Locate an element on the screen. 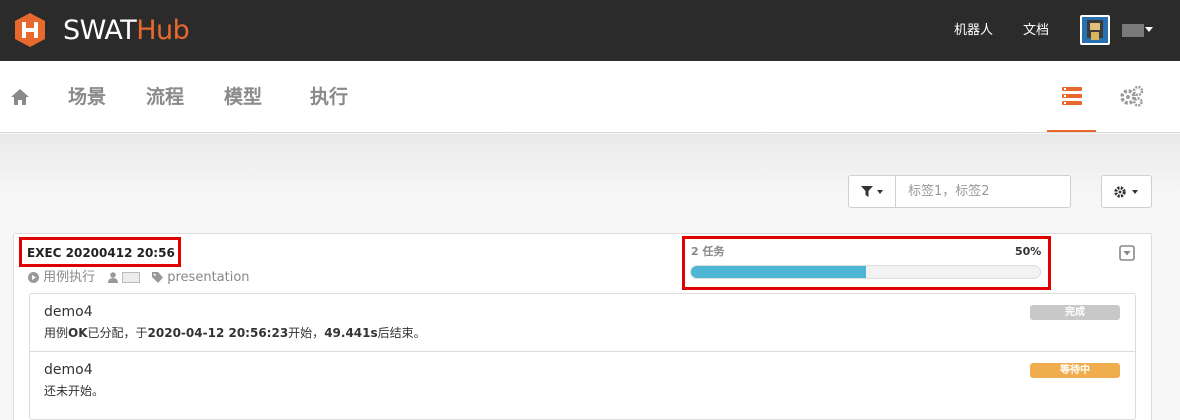  filter-button is located at coordinates (872, 191).